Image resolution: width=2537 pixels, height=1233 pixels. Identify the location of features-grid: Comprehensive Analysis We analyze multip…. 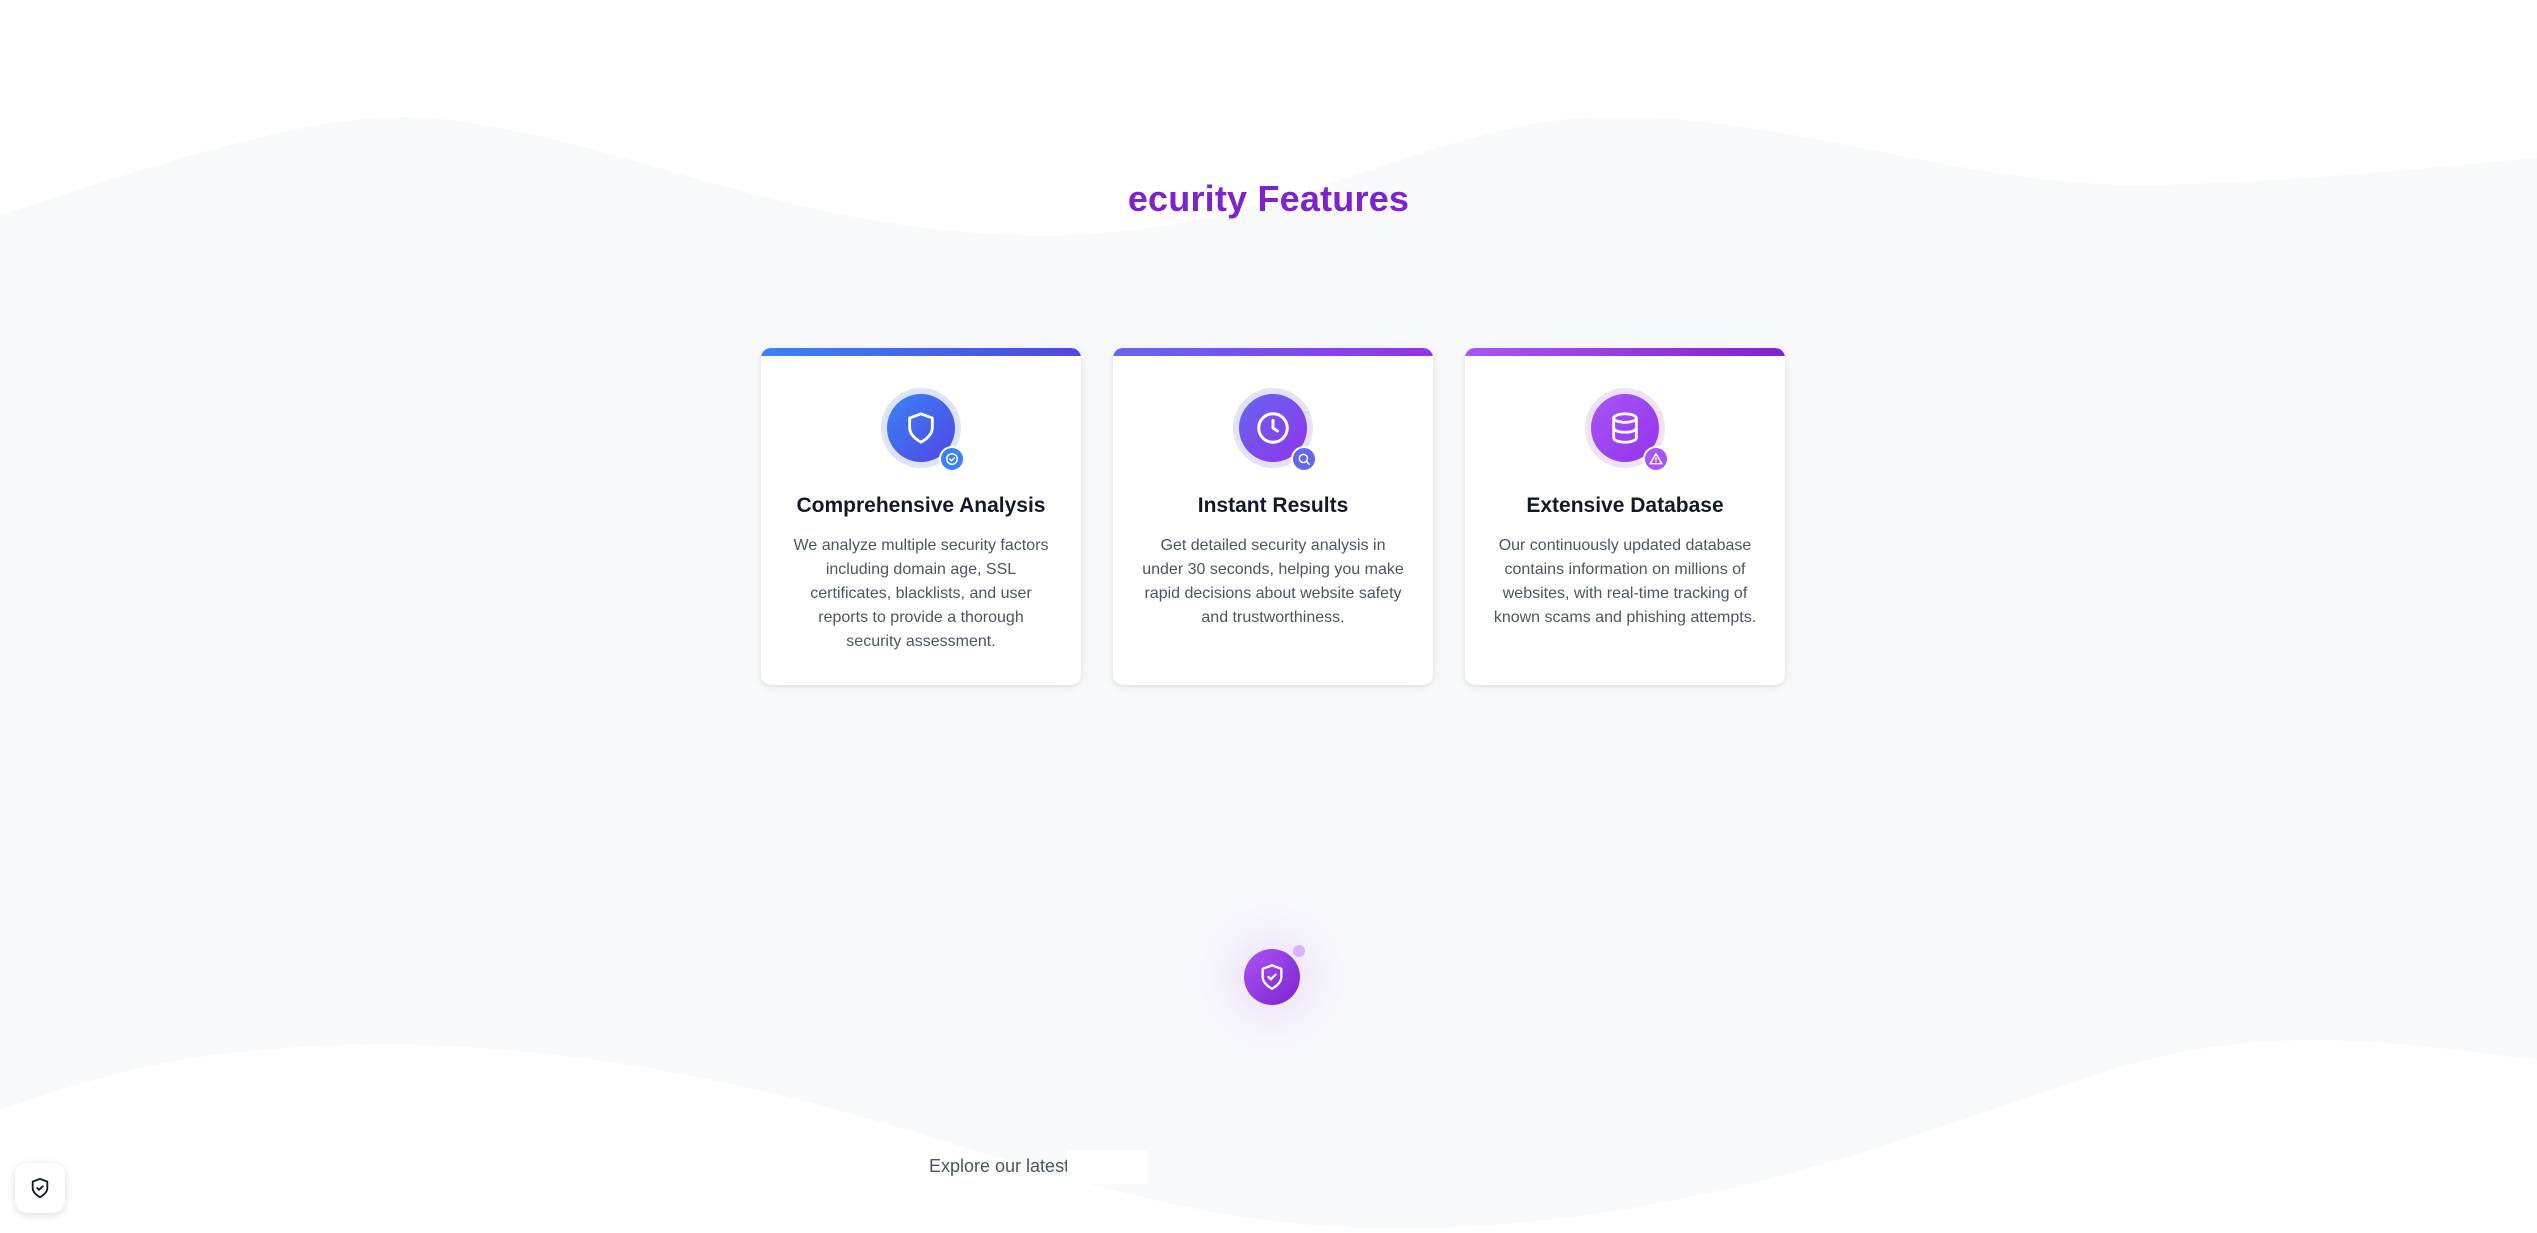
(1273, 516).